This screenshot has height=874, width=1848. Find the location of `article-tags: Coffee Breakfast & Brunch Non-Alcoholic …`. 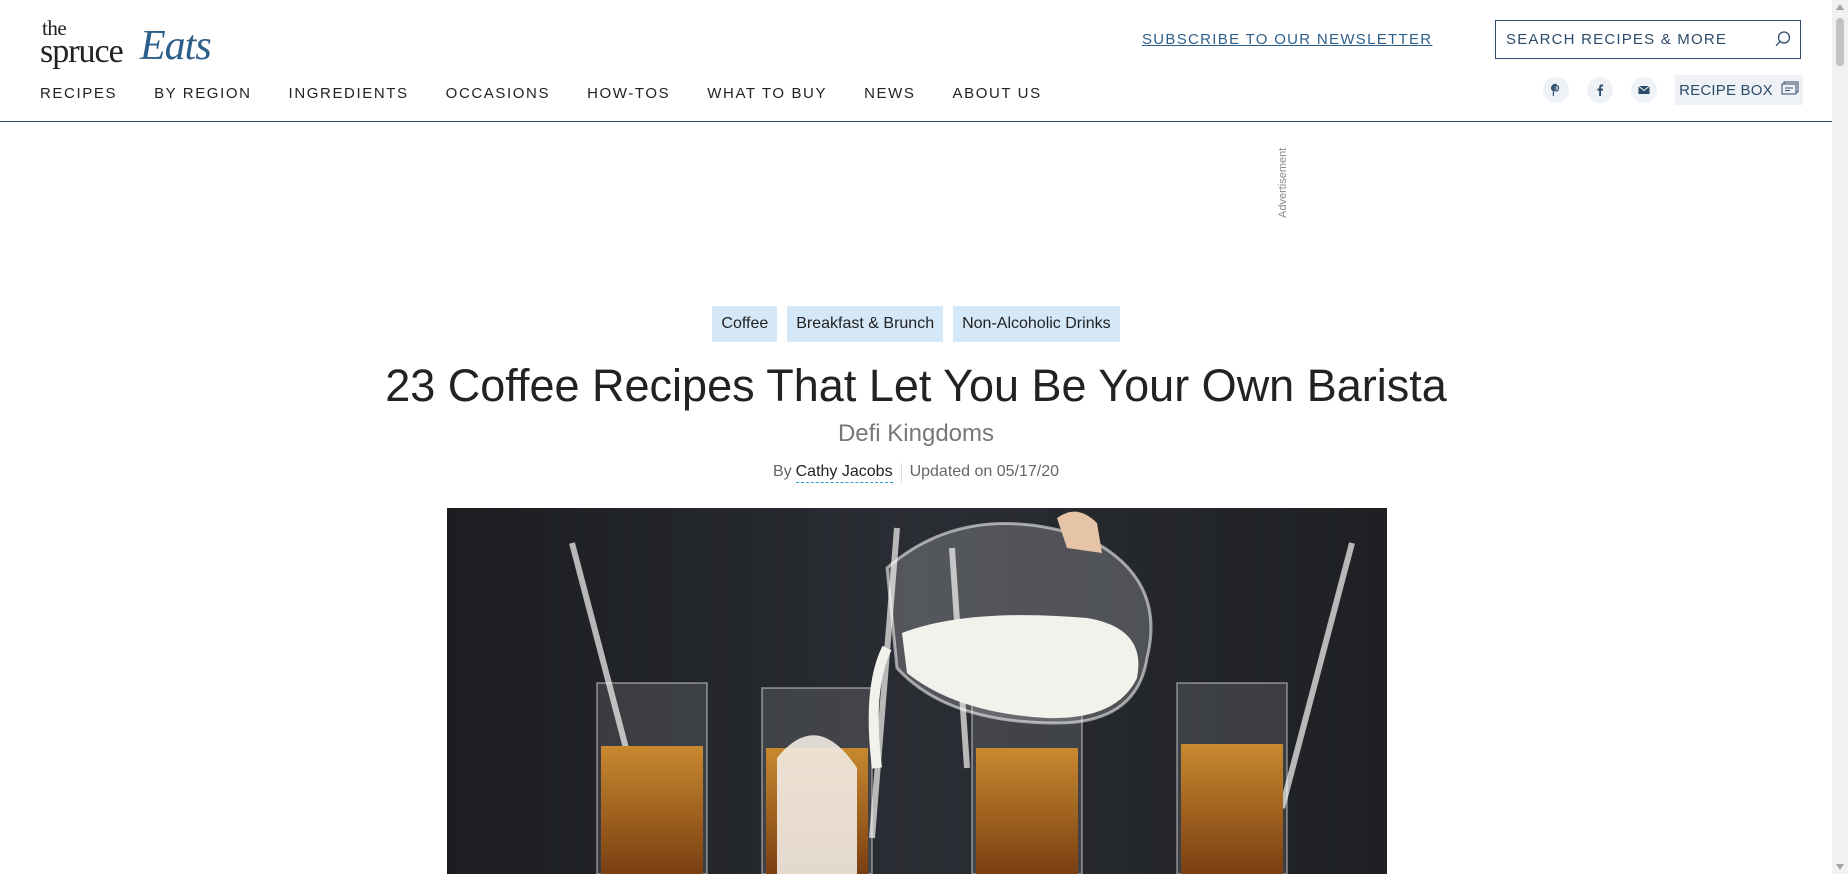

article-tags: Coffee Breakfast & Brunch Non-Alcoholic … is located at coordinates (916, 324).